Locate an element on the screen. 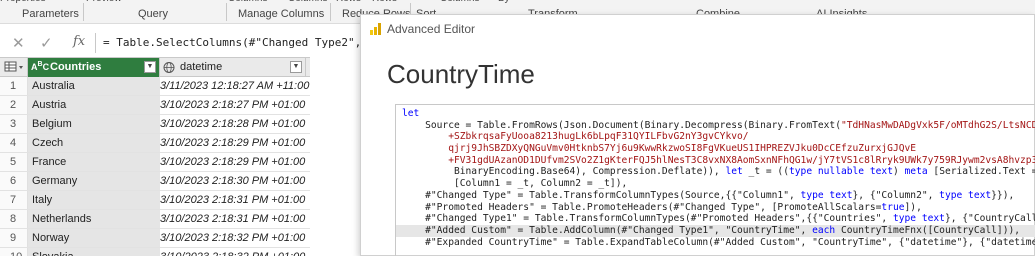  table-row: 4 Czech 3/10/2023 2:18:29 PM +01:00 is located at coordinates (155, 143).